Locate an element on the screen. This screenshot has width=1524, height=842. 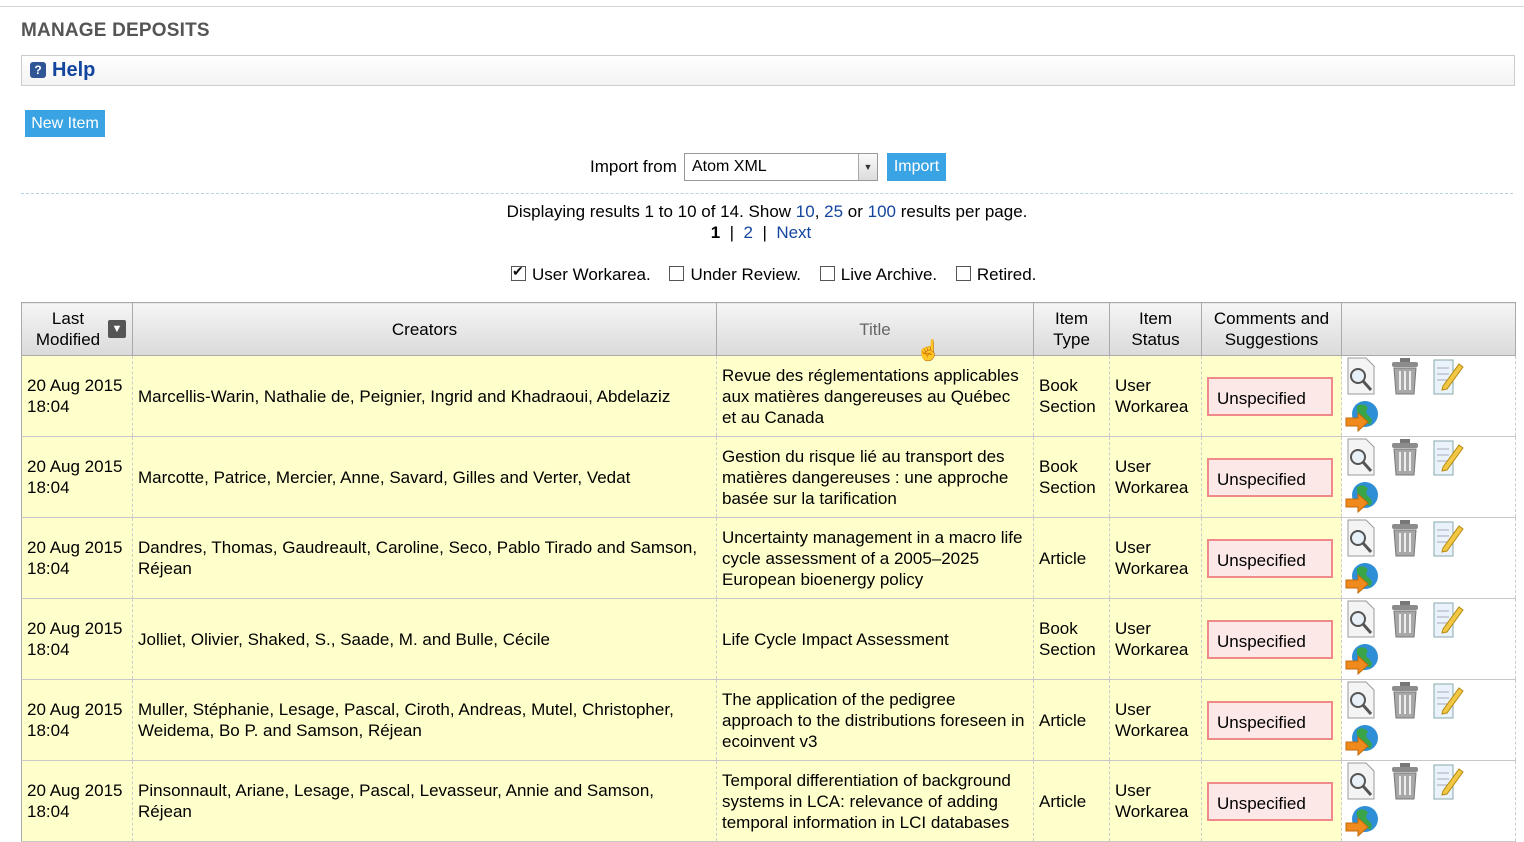
filter-under-review: Under Review. is located at coordinates (735, 275).